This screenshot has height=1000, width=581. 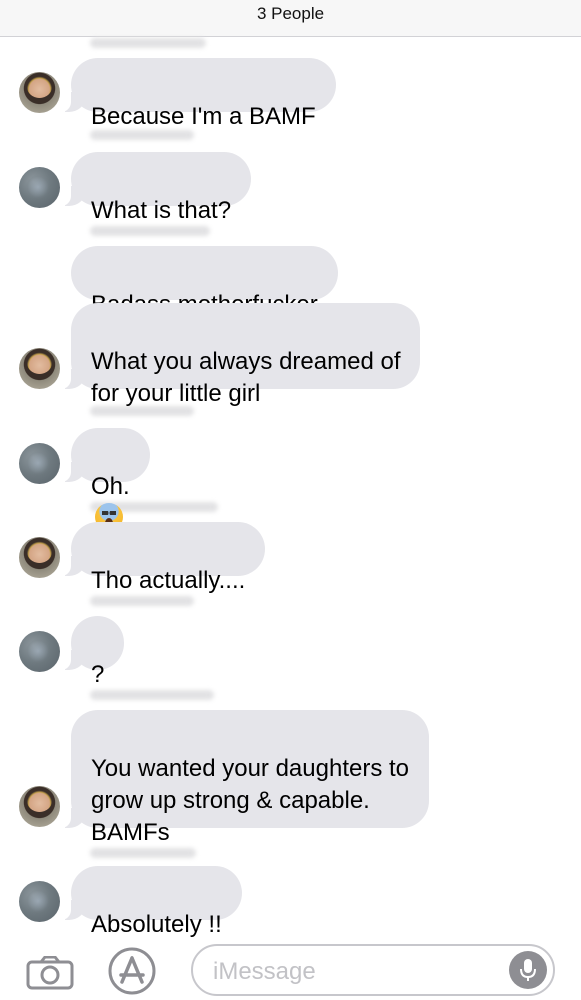 I want to click on message-bubble: Oh., so click(x=105, y=479).